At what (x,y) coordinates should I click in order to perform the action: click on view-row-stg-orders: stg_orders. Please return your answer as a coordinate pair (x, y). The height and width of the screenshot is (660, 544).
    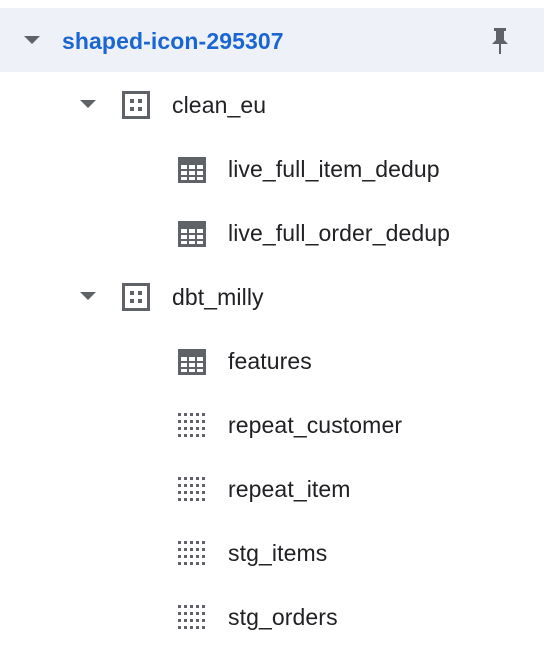
    Looking at the image, I should click on (272, 616).